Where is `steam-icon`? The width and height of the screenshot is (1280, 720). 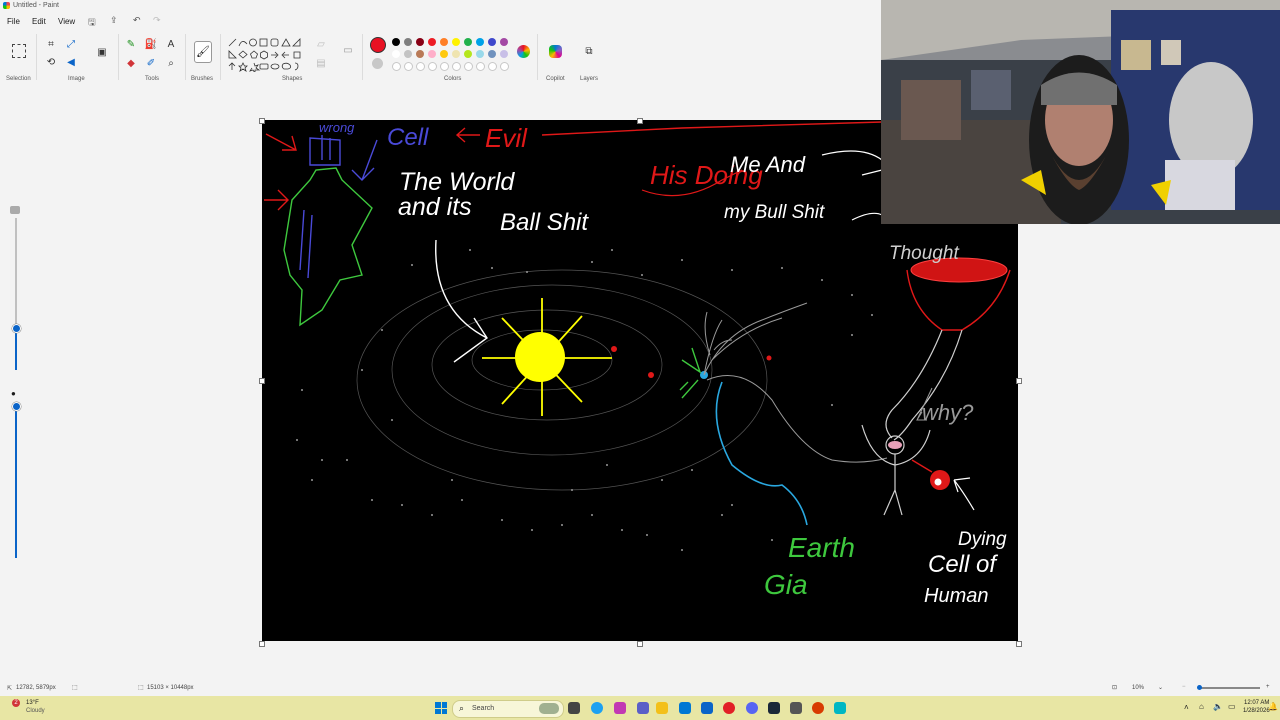 steam-icon is located at coordinates (774, 708).